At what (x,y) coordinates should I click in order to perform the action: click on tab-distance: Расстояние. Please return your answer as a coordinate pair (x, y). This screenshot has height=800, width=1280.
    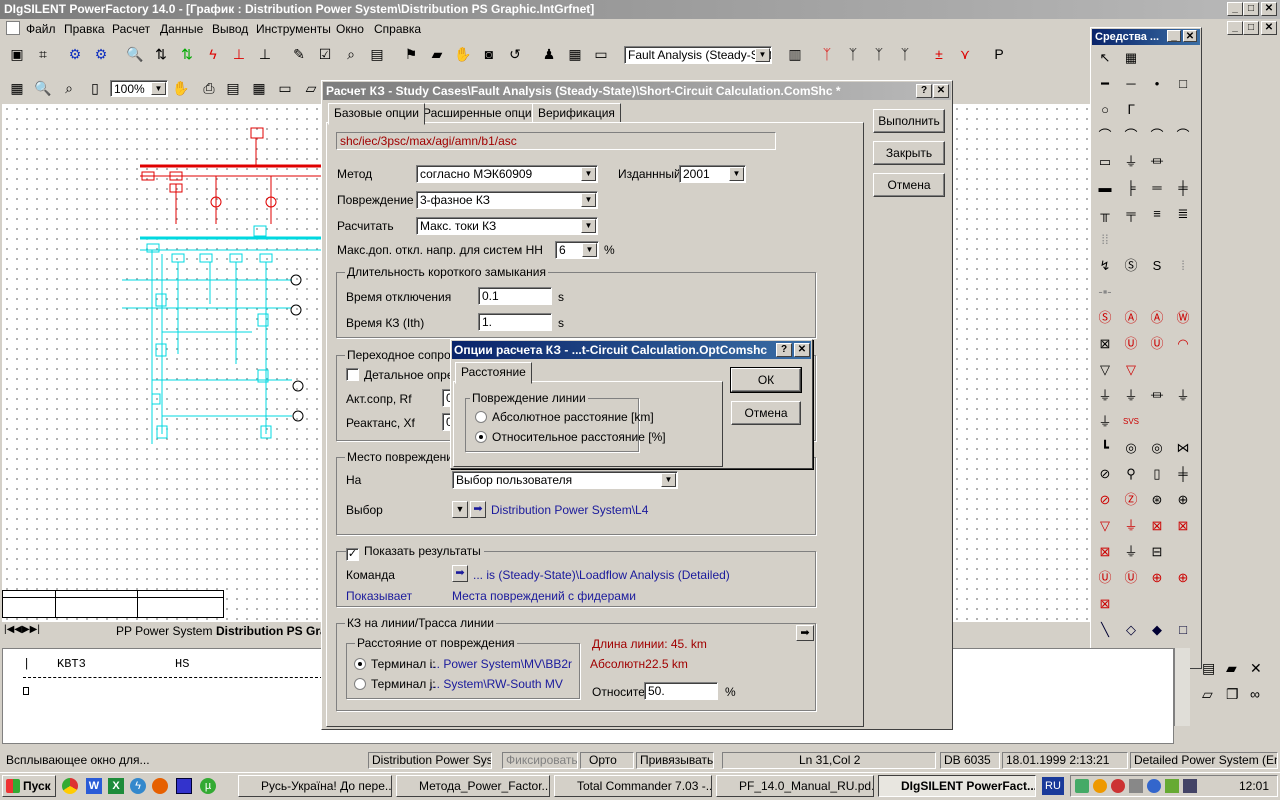
    Looking at the image, I should click on (493, 373).